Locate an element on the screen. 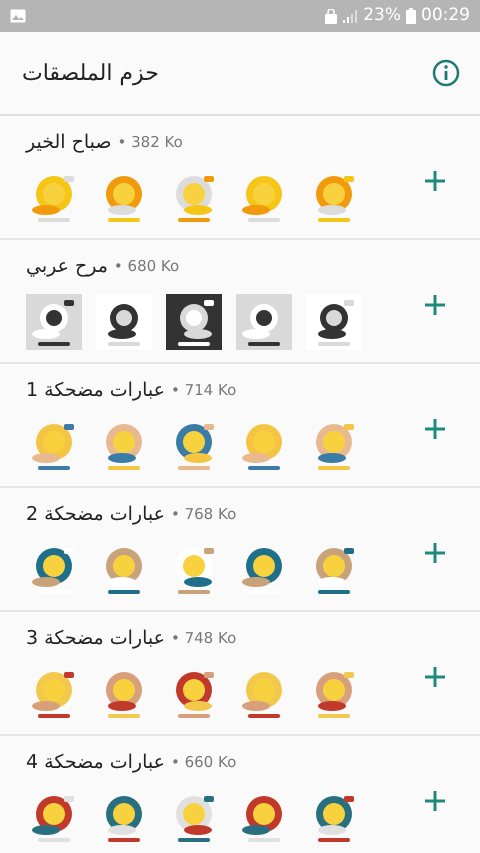 The image size is (480, 853). app-title: حزم الملصقات is located at coordinates (90, 74).